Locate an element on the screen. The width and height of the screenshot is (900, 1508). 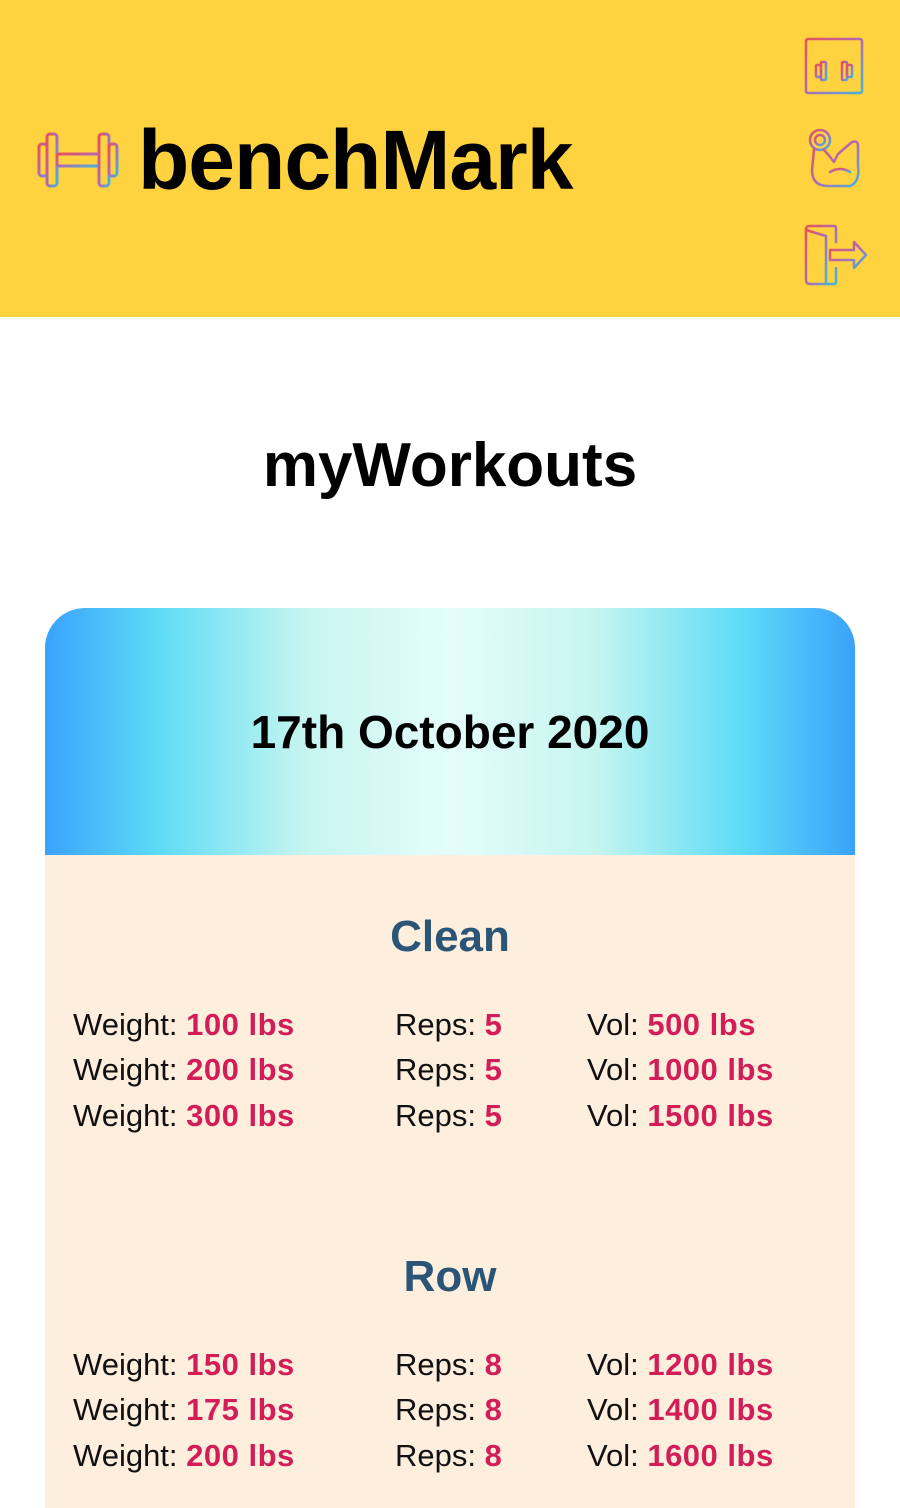
workout-card-header: 17th October 2020 is located at coordinates (450, 731).